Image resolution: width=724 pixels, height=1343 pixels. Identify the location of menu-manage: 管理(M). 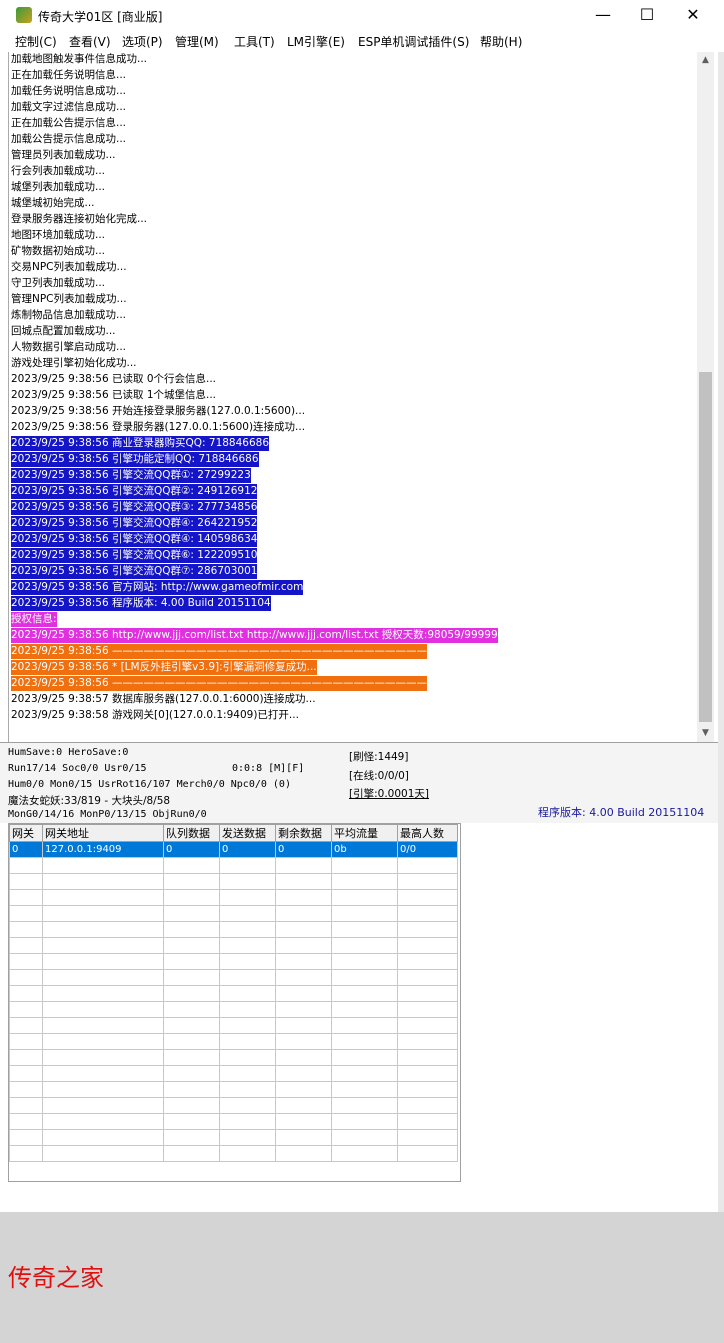
(197, 41).